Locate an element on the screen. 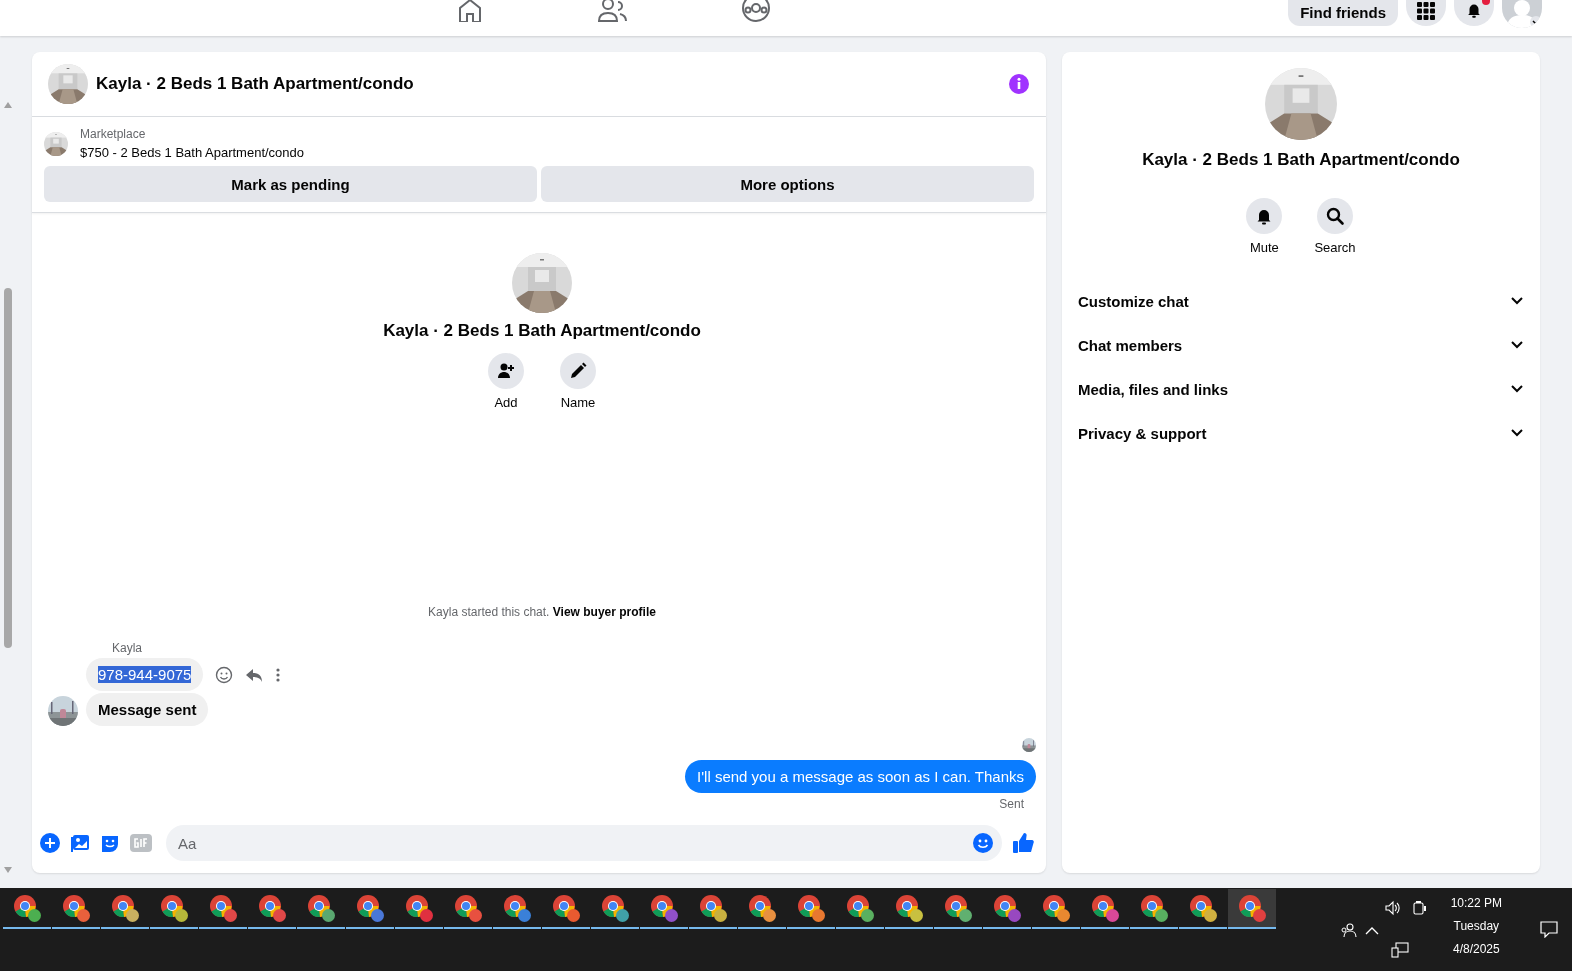 The image size is (1572, 971). chat-started-note: Kayla started this chat. View buyer profile is located at coordinates (542, 612).